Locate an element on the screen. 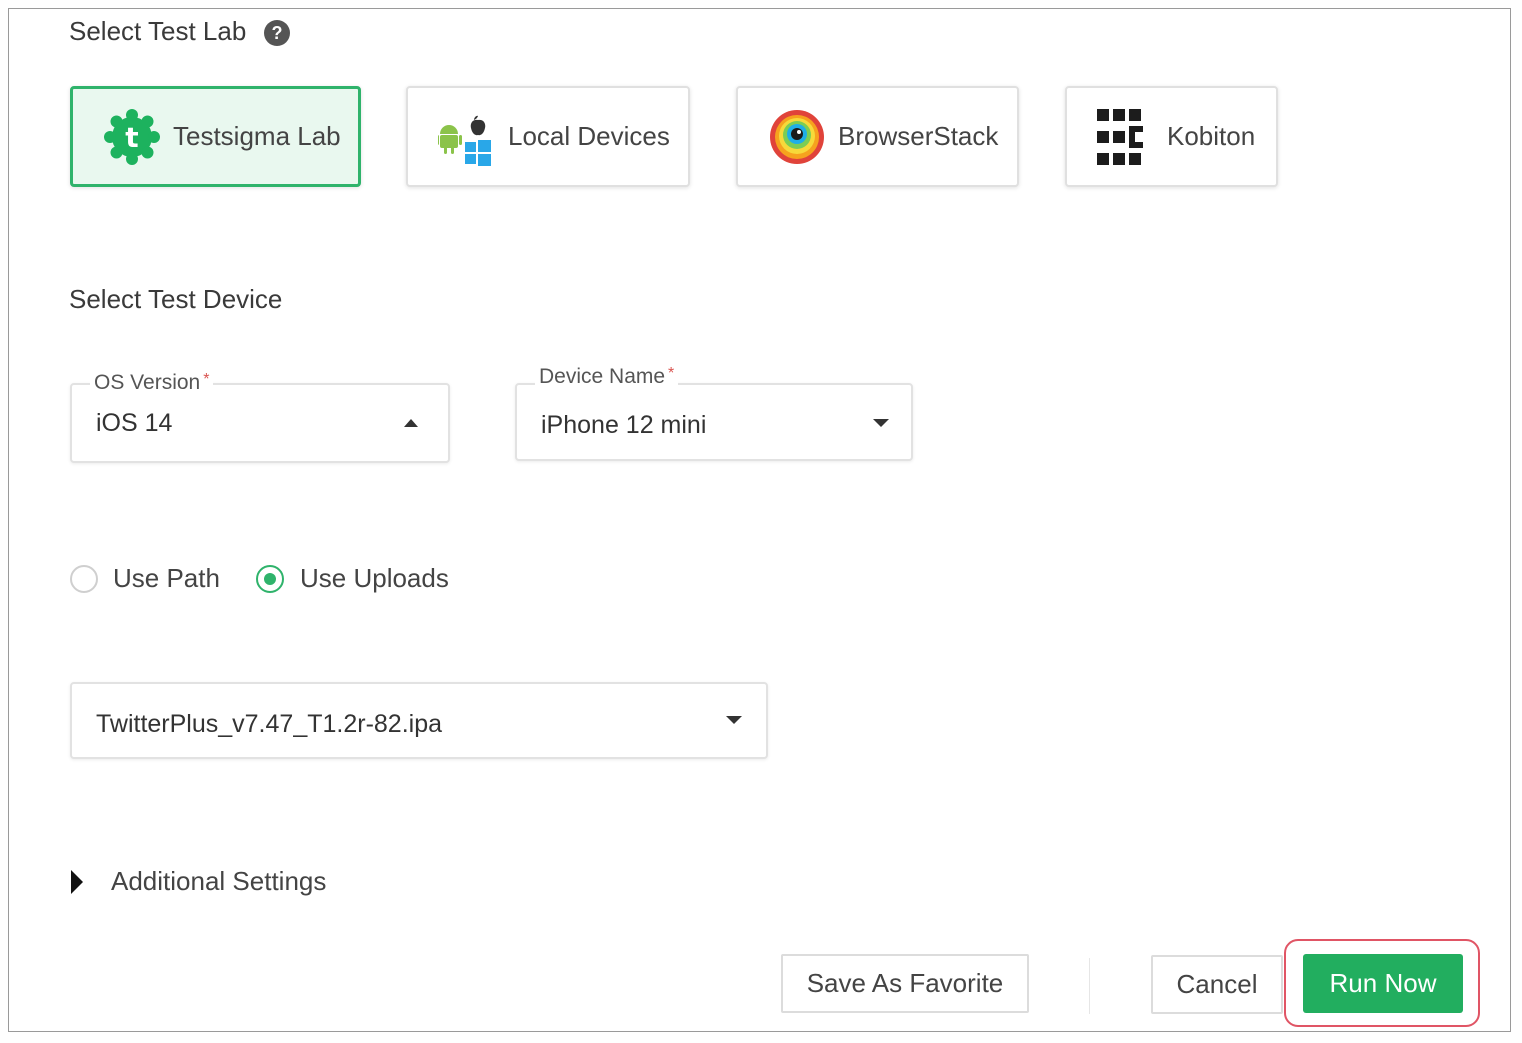 Image resolution: width=1522 pixels, height=1043 pixels. os-version-value: iOS 14 is located at coordinates (134, 423).